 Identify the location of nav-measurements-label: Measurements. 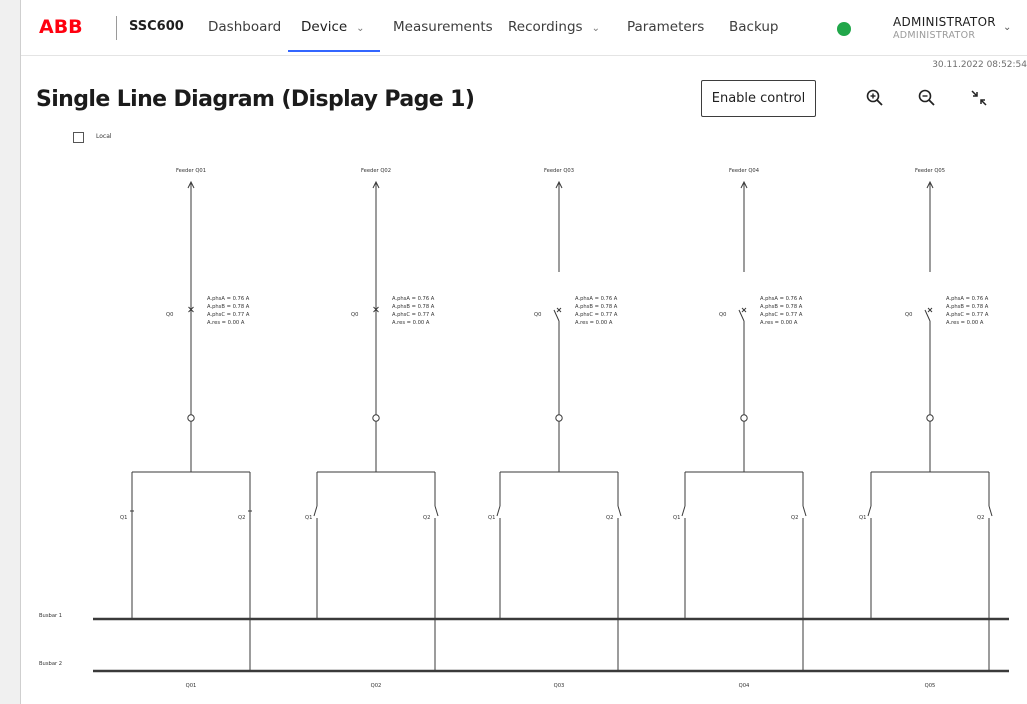
(443, 27).